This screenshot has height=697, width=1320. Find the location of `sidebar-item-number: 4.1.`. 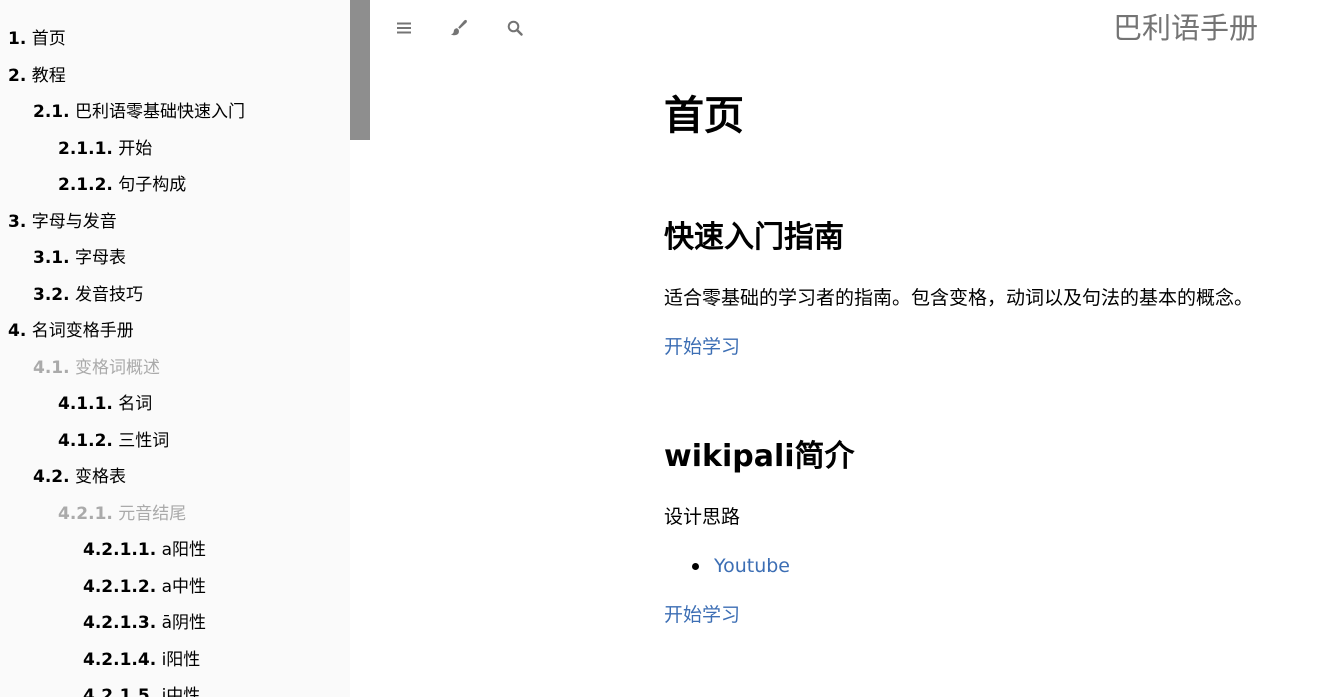

sidebar-item-number: 4.1. is located at coordinates (51, 367).